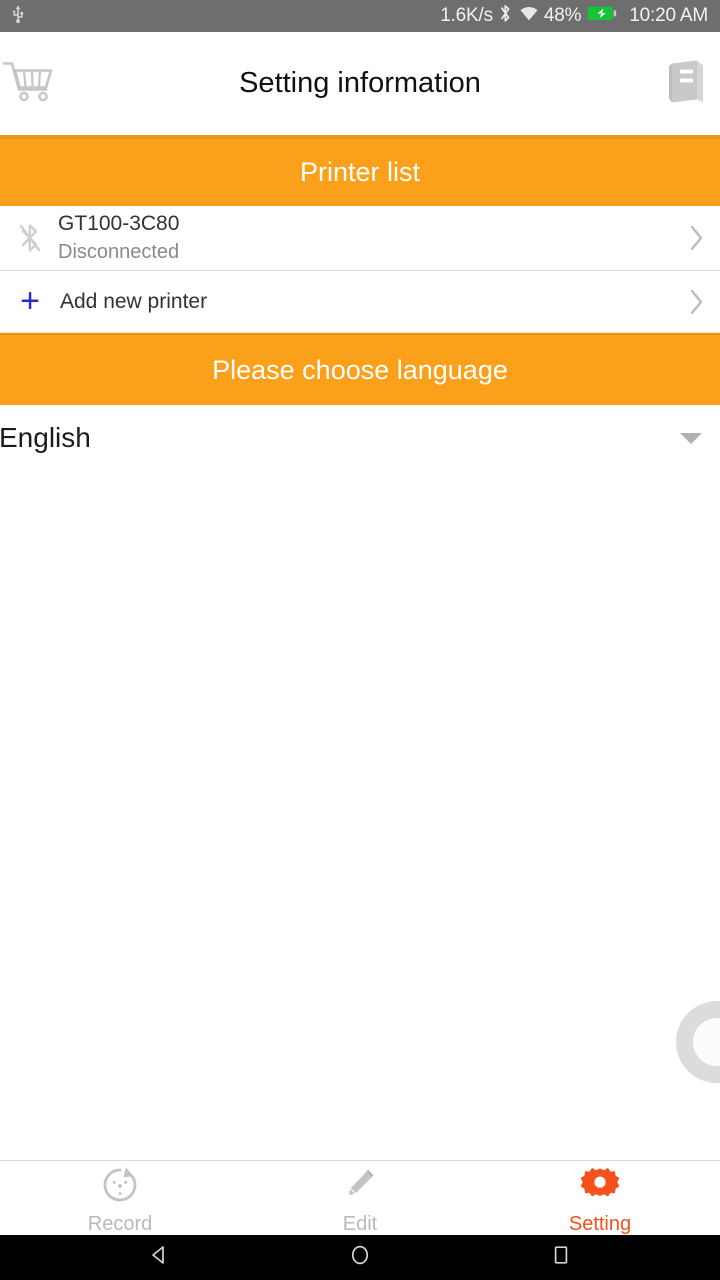 The image size is (720, 1280). I want to click on printer-status: Disconnected, so click(119, 252).